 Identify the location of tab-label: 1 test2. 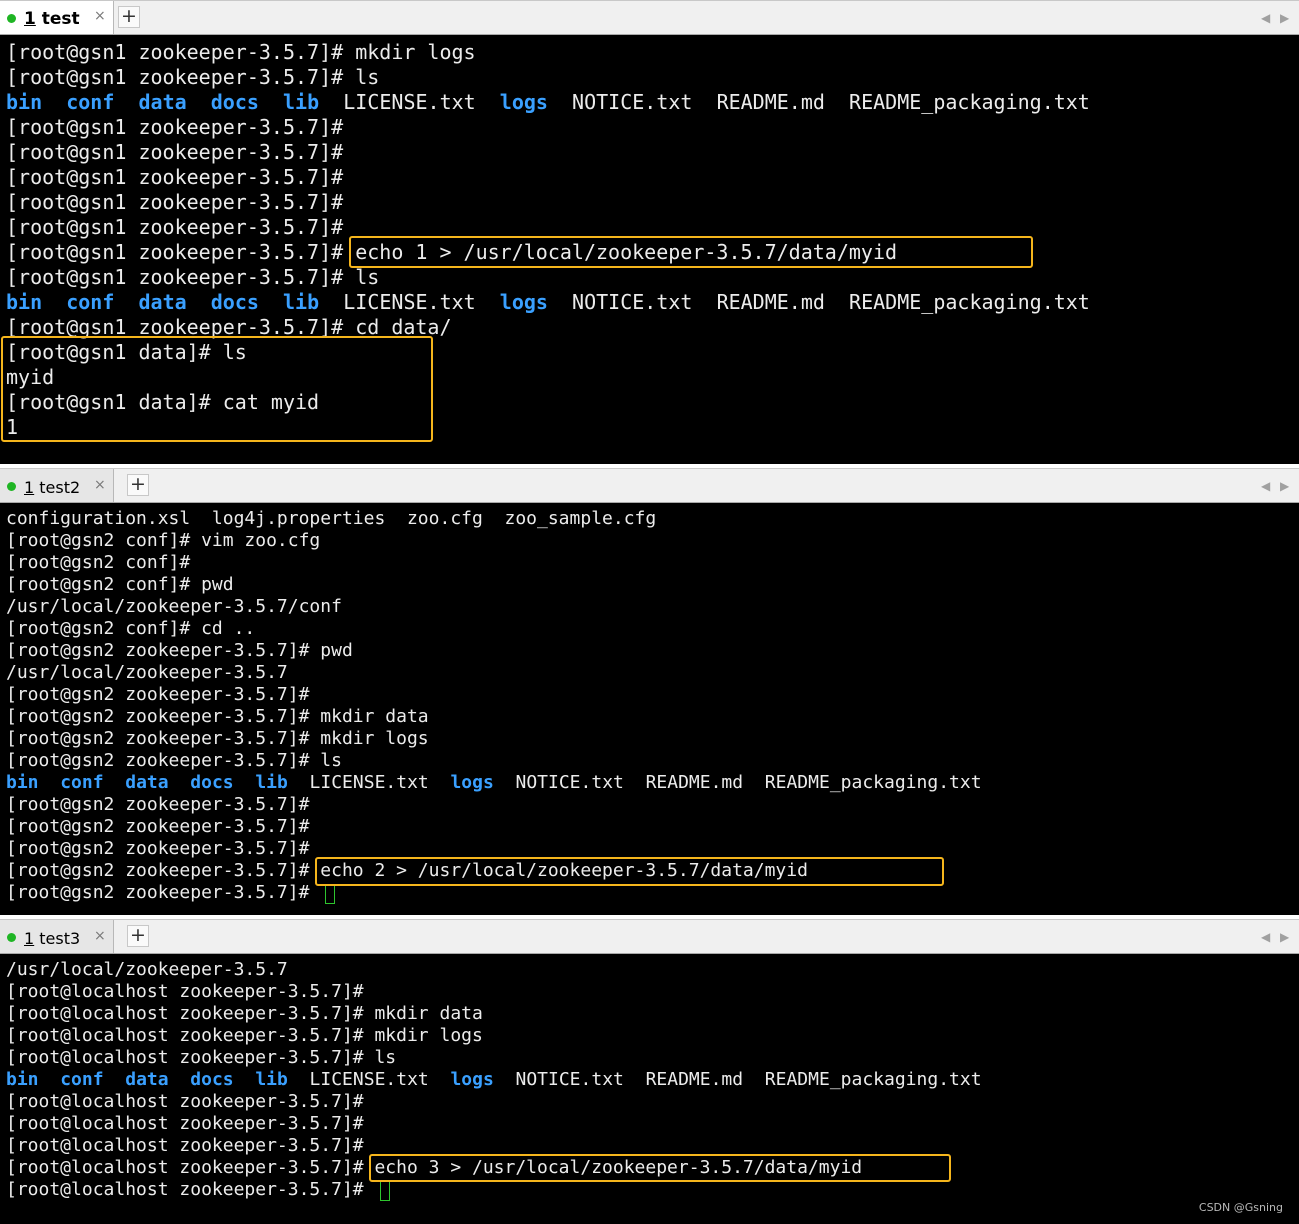
(52, 487).